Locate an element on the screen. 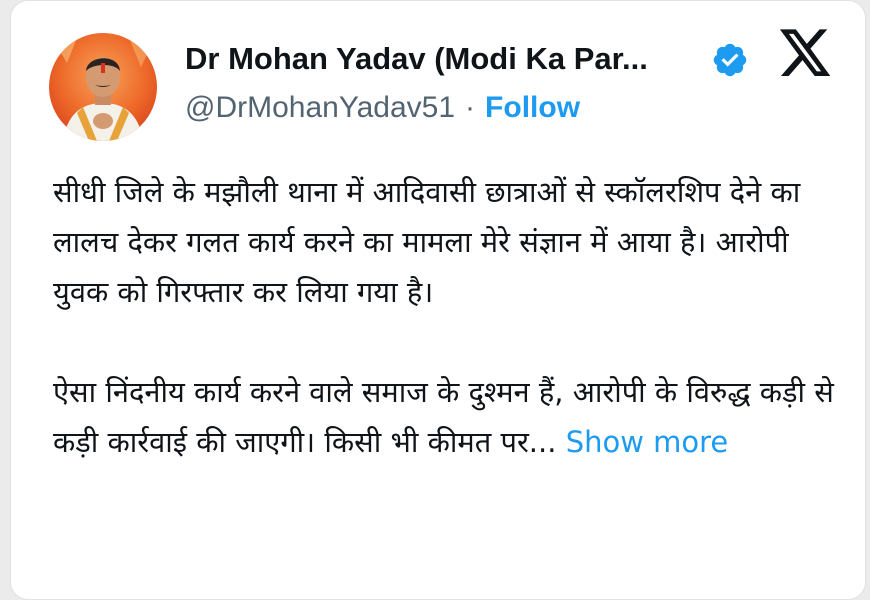 Image resolution: width=870 pixels, height=600 pixels. follow-button: Follow is located at coordinates (532, 107).